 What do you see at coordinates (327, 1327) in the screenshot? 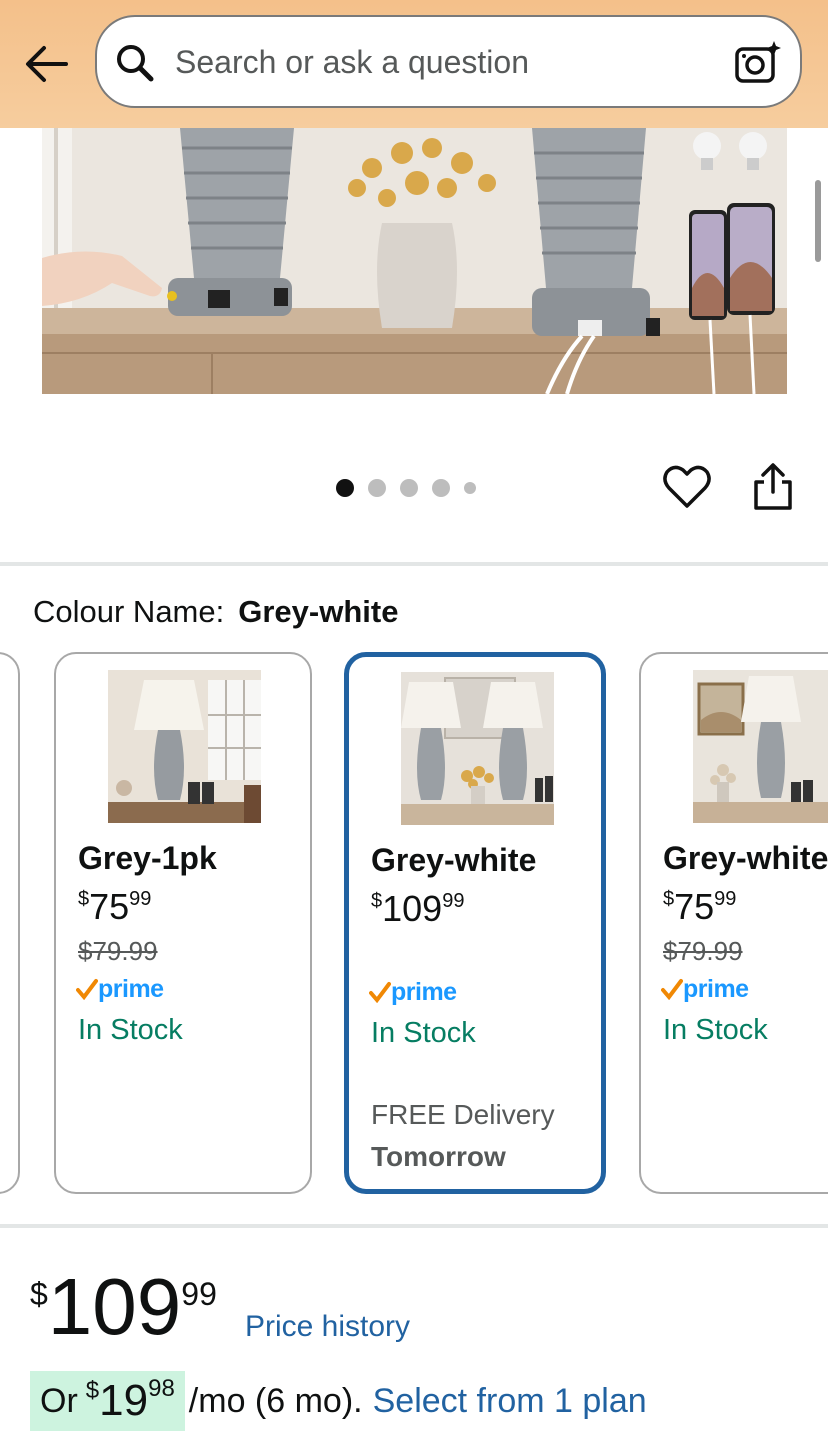
I see `price-history-link: Price history` at bounding box center [327, 1327].